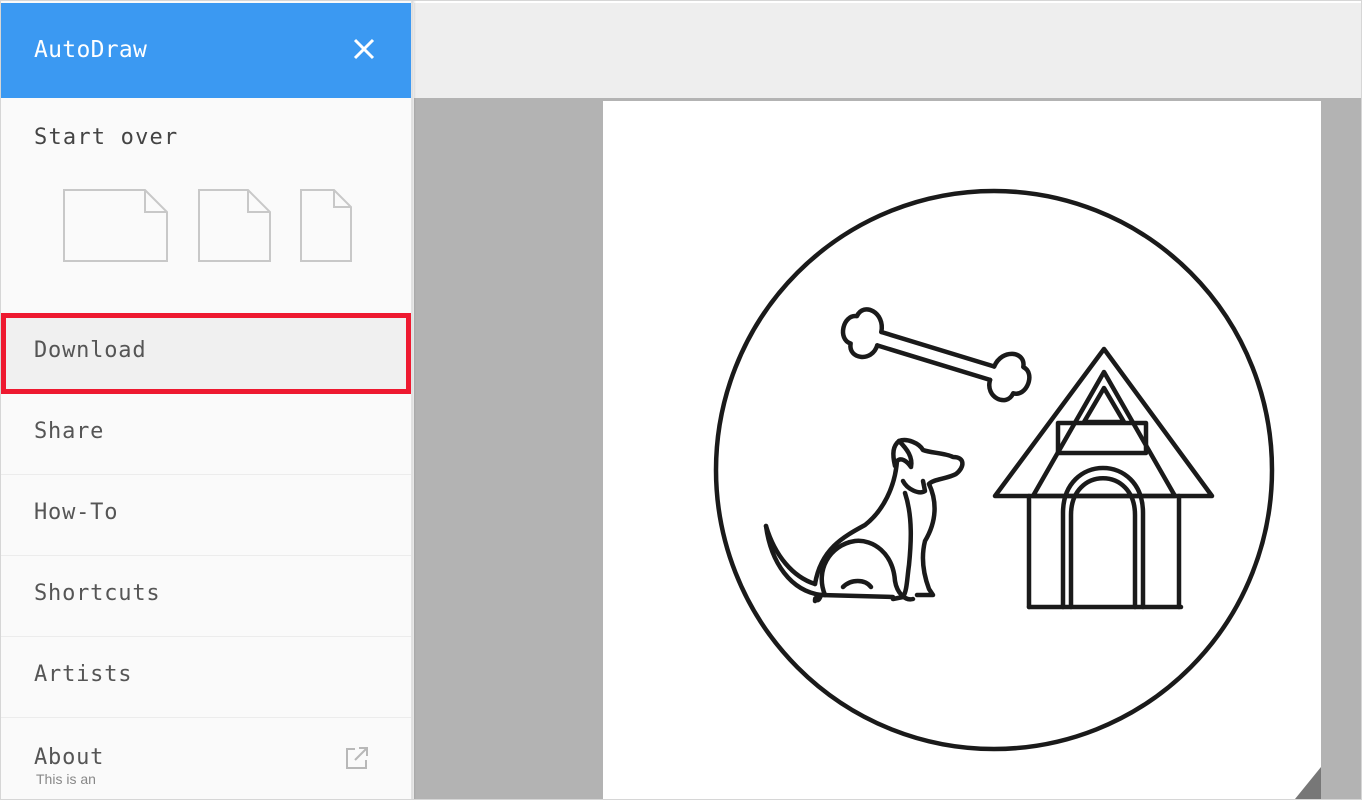  I want to click on sidebar-header: AutoDraw, so click(206, 50).